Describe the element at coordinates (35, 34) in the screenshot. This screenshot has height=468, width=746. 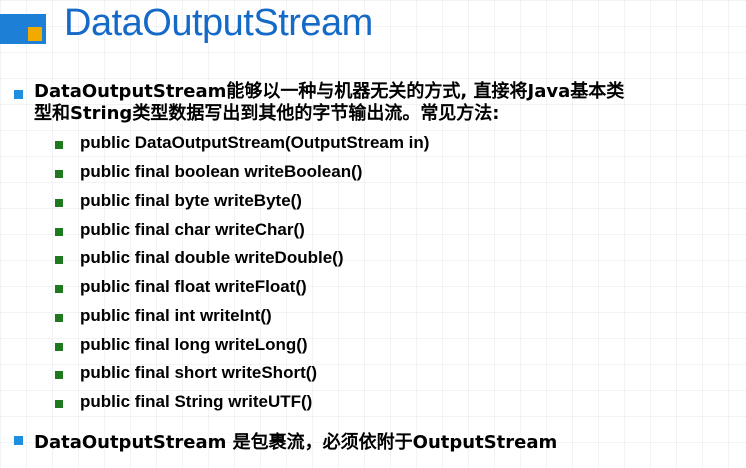
I see `logo-orange-block` at that location.